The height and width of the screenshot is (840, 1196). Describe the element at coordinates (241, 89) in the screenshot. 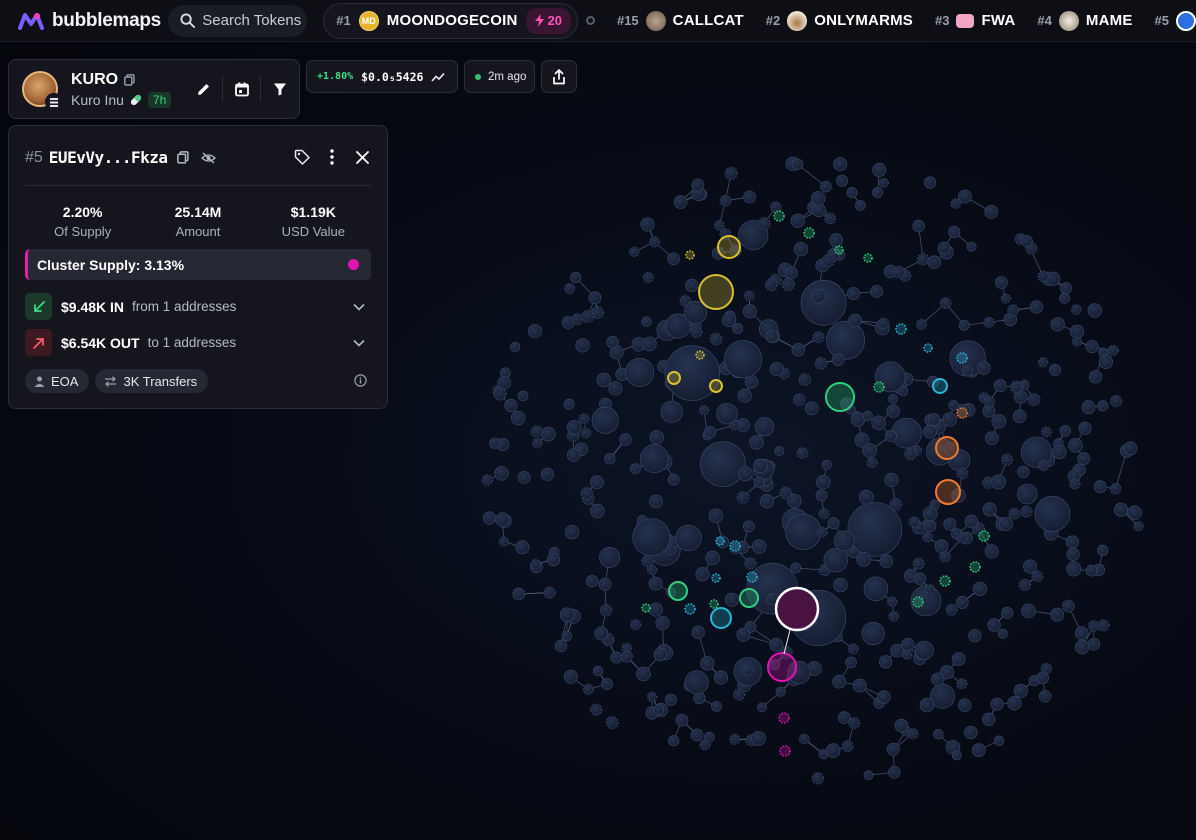

I see `time-travel-button` at that location.